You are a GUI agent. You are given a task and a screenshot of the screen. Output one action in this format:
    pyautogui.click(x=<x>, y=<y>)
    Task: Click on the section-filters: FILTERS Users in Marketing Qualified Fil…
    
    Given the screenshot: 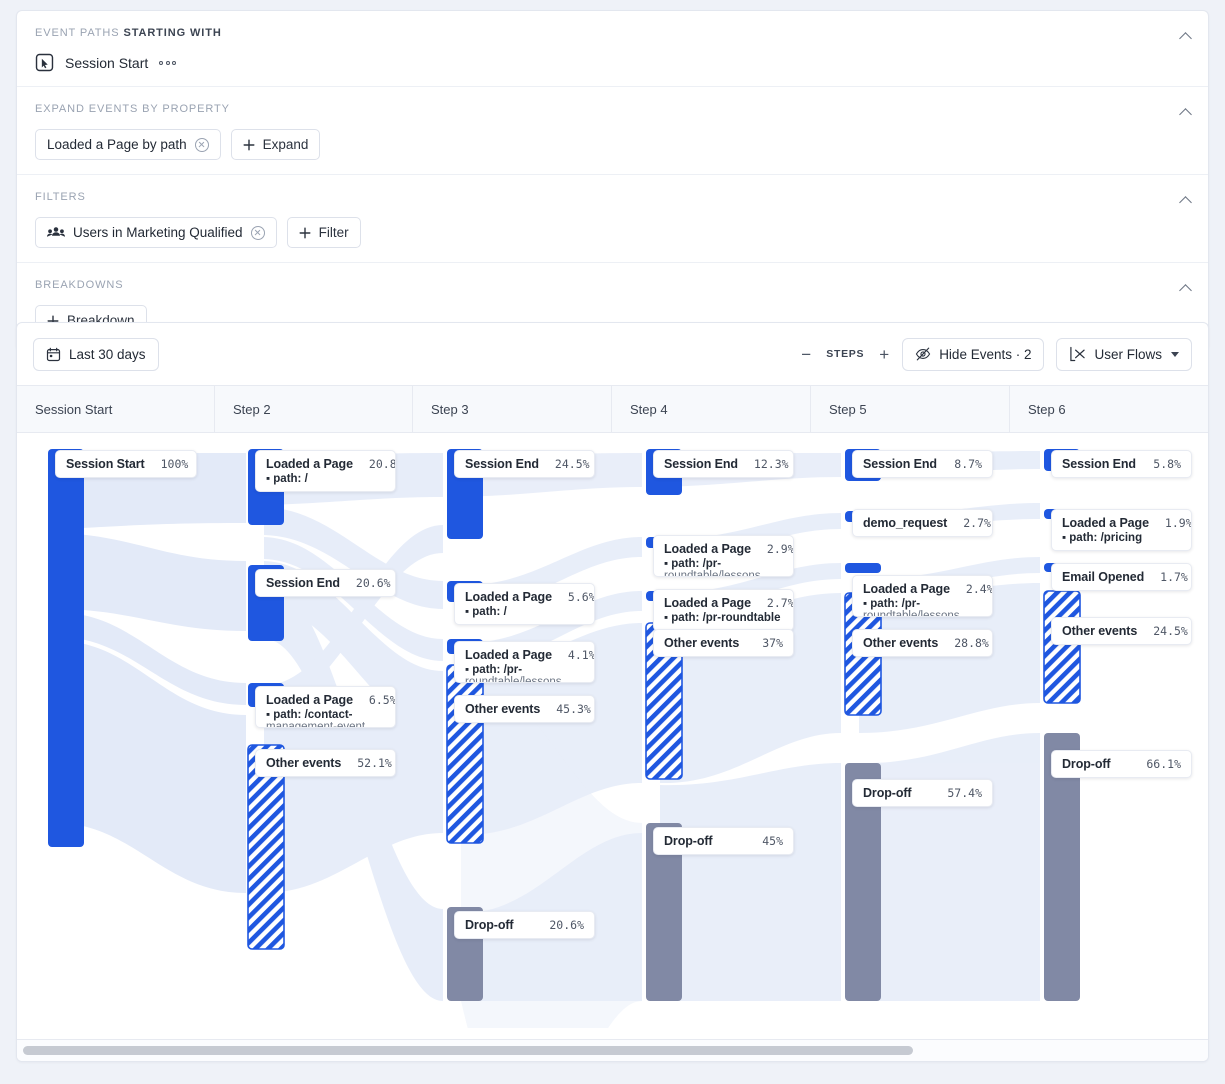 What is the action you would take?
    pyautogui.click(x=612, y=219)
    